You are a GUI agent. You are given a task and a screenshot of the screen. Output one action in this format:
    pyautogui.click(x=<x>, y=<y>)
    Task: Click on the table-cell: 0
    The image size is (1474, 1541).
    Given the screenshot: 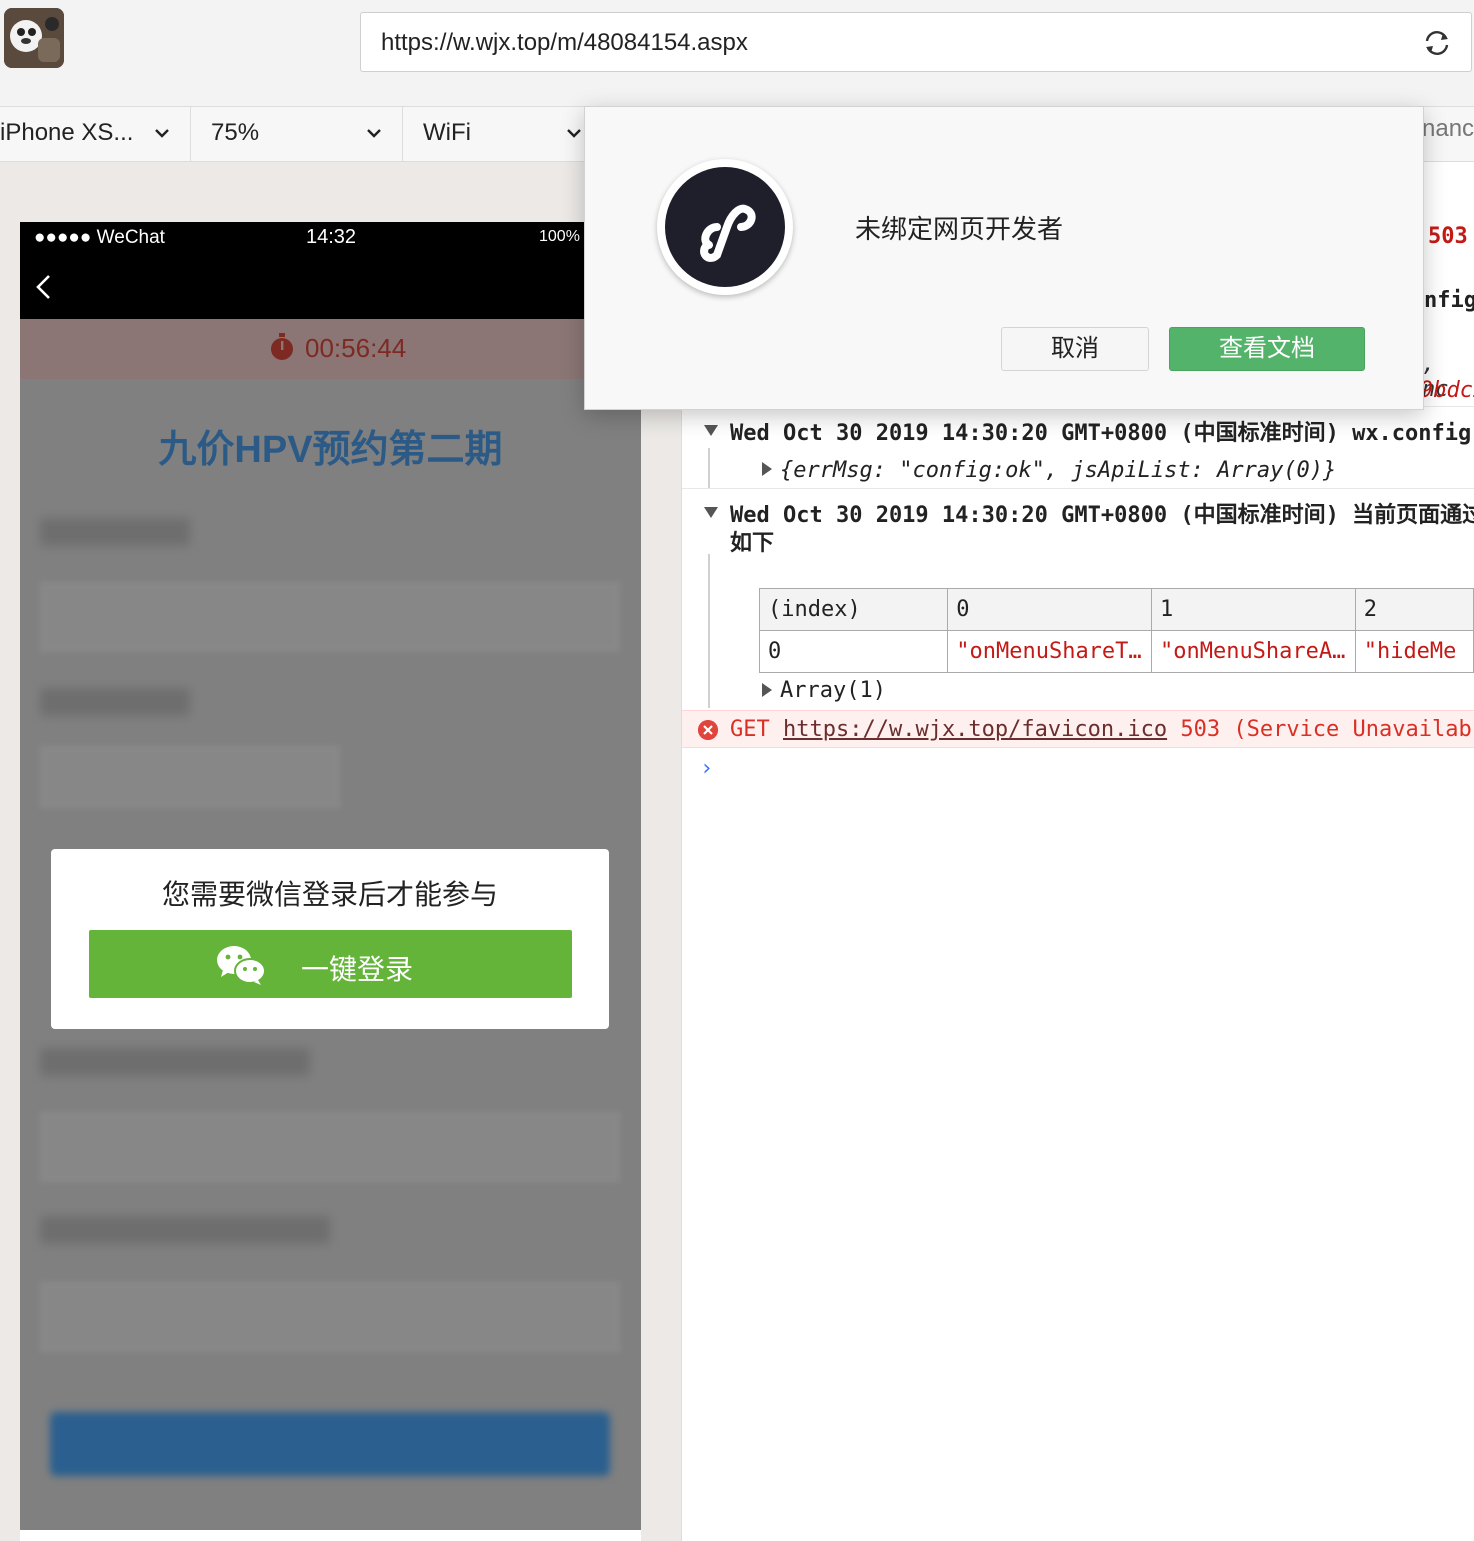 What is the action you would take?
    pyautogui.click(x=853, y=651)
    